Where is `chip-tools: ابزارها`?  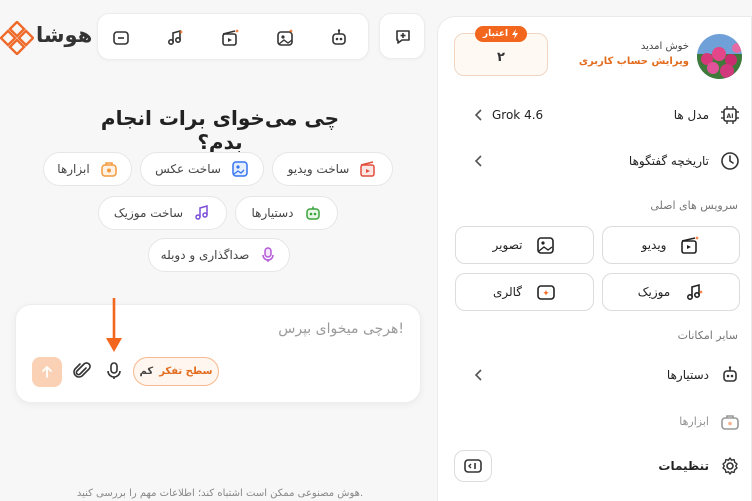 chip-tools: ابزارها is located at coordinates (87, 169).